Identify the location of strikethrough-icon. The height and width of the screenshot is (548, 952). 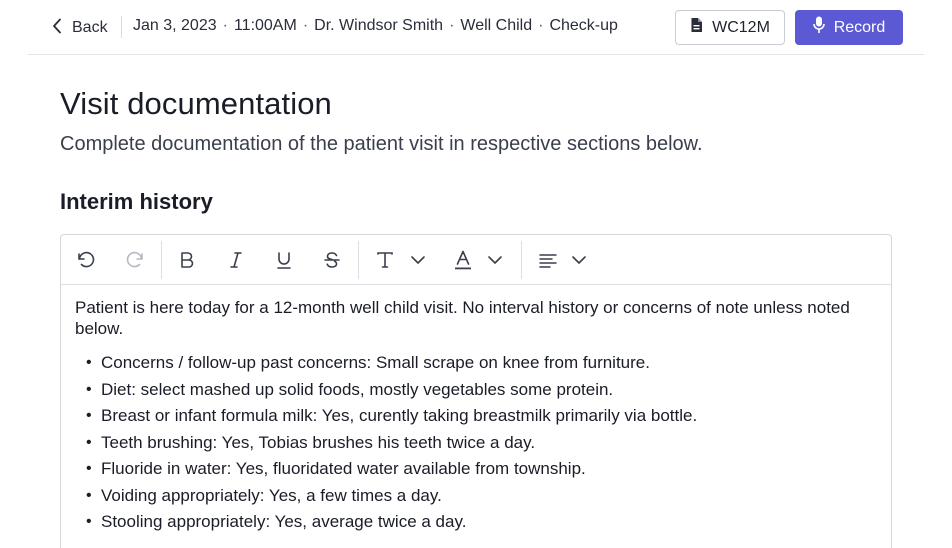
(332, 260).